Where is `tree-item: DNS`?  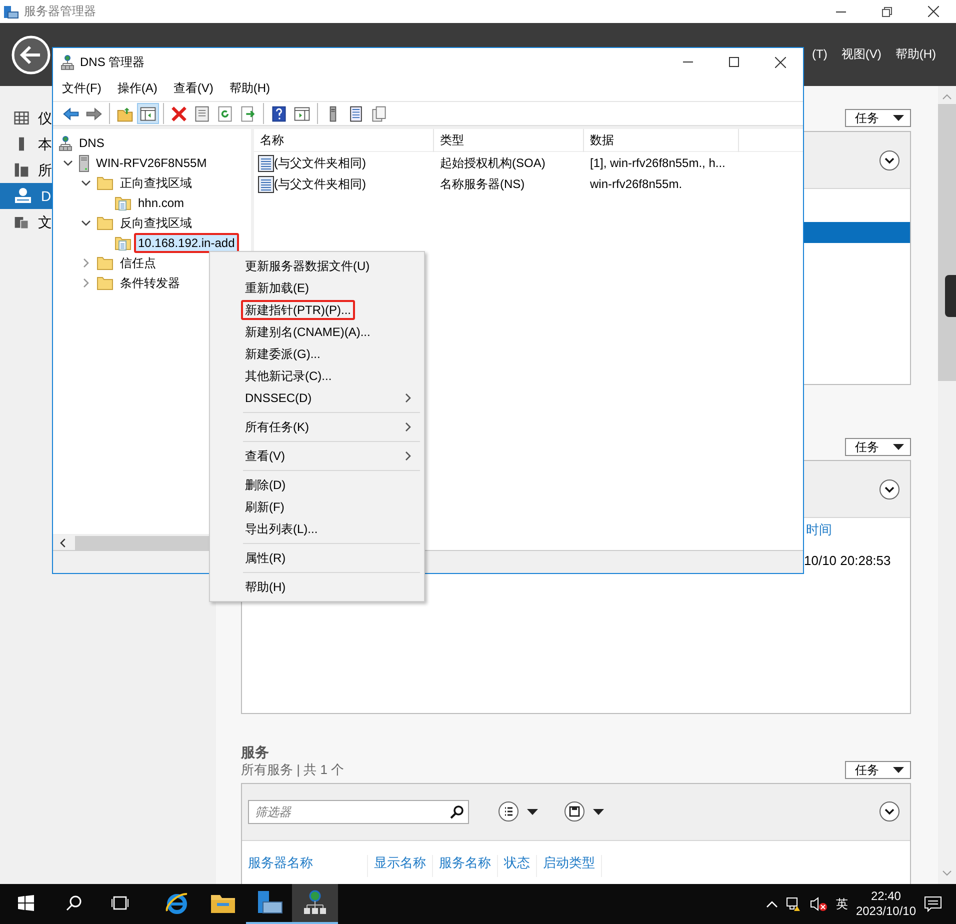 tree-item: DNS is located at coordinates (91, 143).